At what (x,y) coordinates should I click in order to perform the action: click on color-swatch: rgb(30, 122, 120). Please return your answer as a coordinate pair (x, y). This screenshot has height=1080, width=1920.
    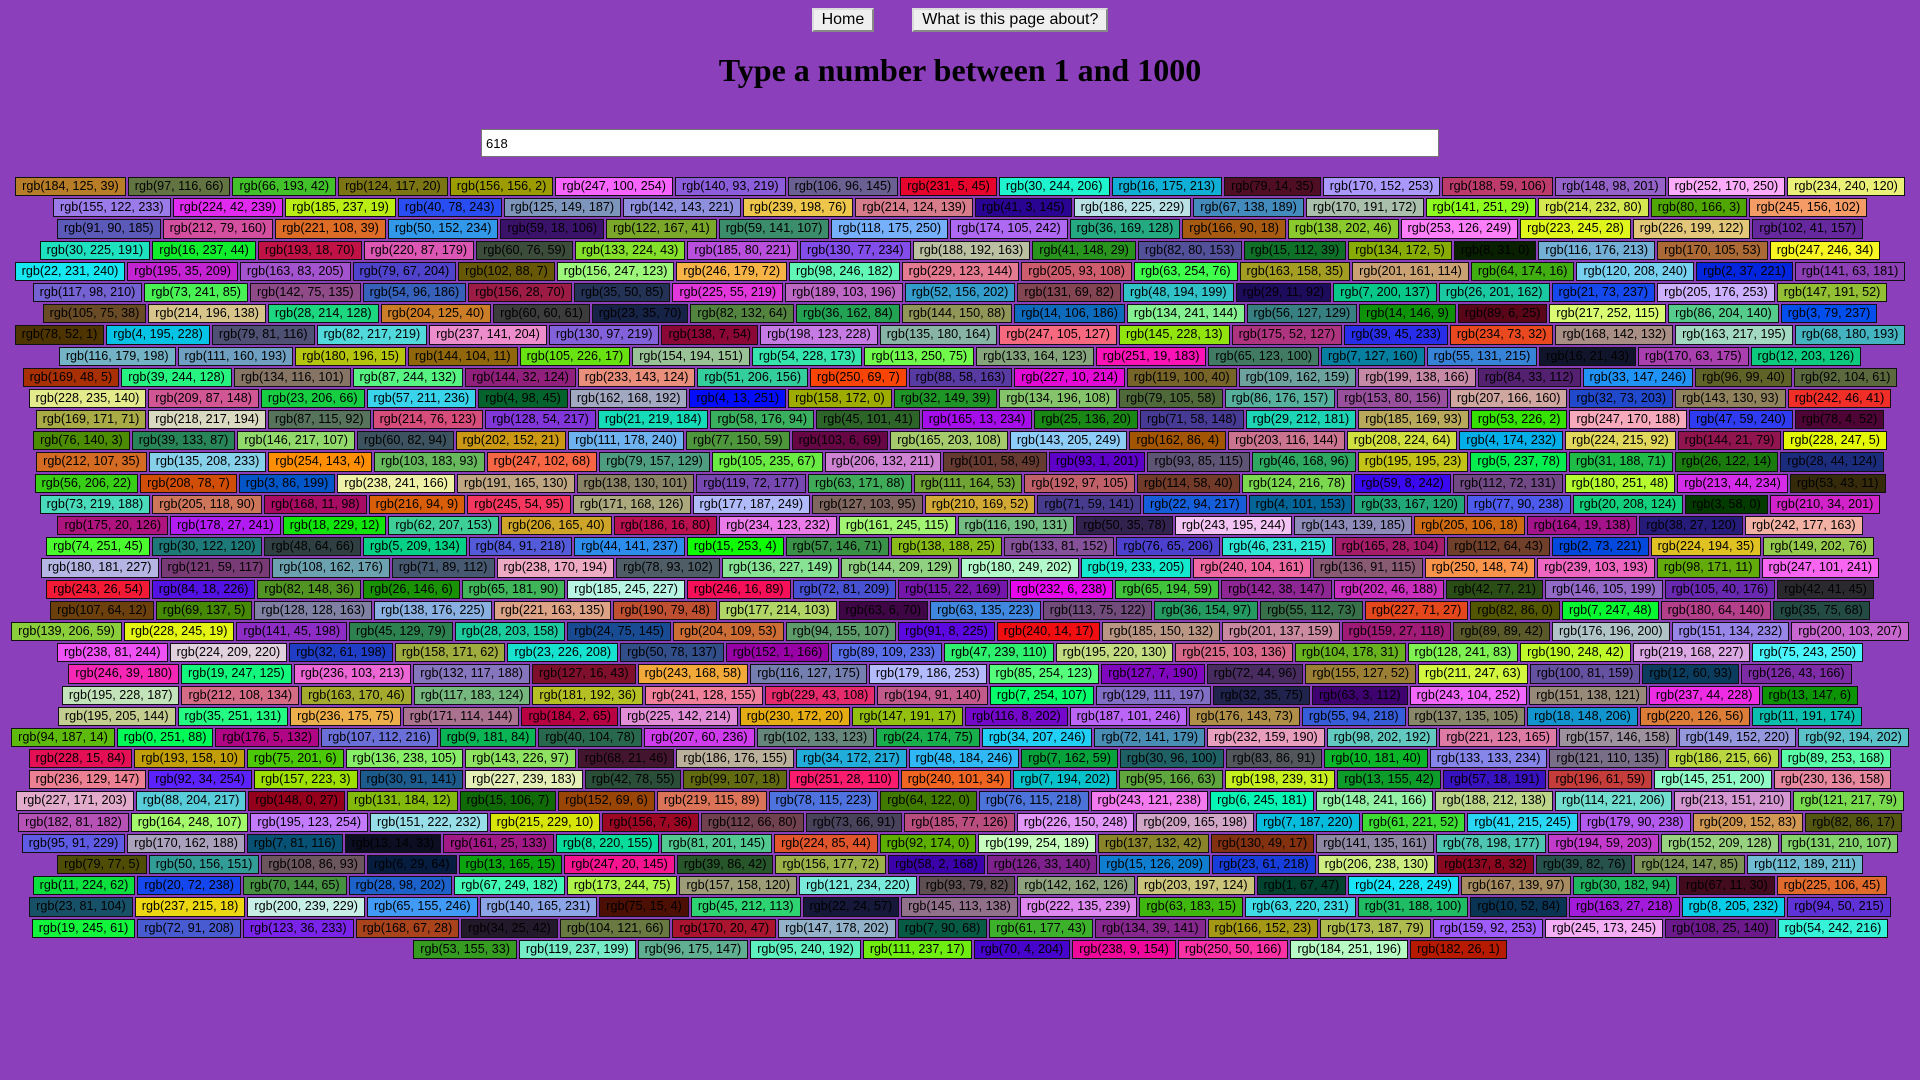
    Looking at the image, I should click on (207, 547).